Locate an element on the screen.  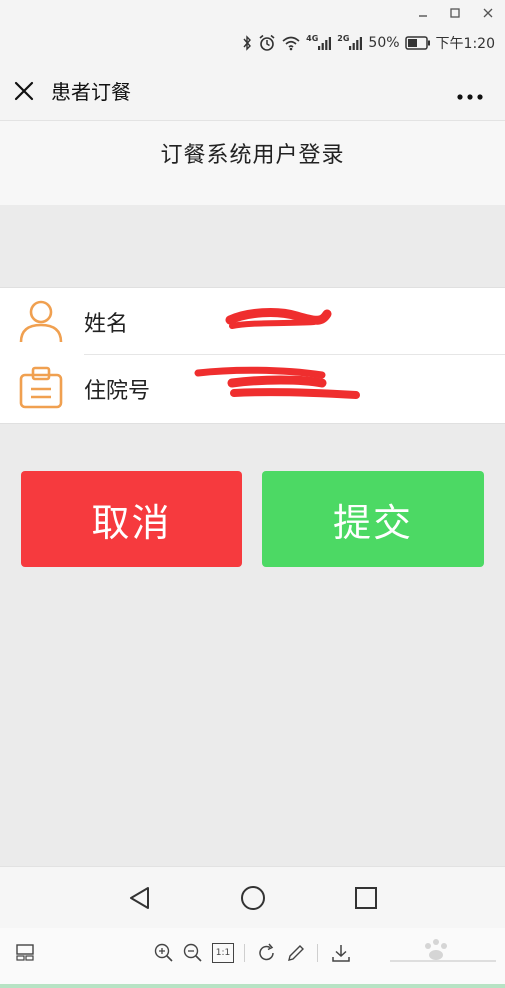
user-icon is located at coordinates (41, 321).